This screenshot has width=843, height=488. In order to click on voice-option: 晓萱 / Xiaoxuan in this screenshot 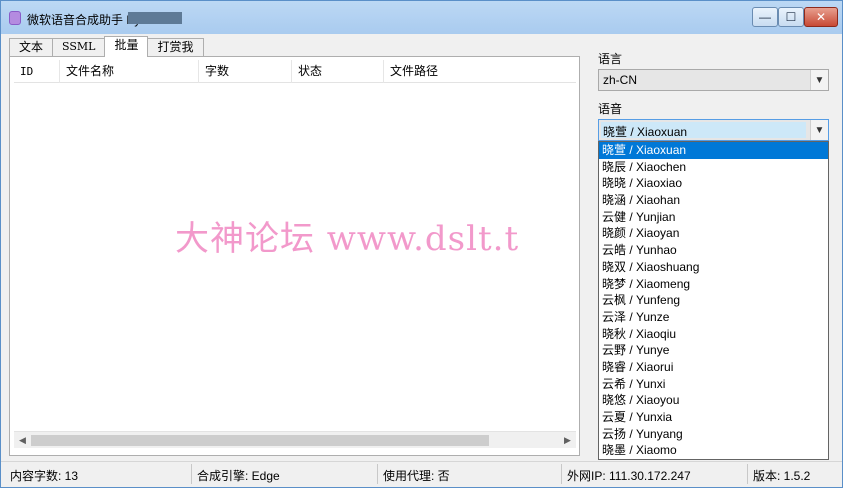, I will do `click(713, 150)`.